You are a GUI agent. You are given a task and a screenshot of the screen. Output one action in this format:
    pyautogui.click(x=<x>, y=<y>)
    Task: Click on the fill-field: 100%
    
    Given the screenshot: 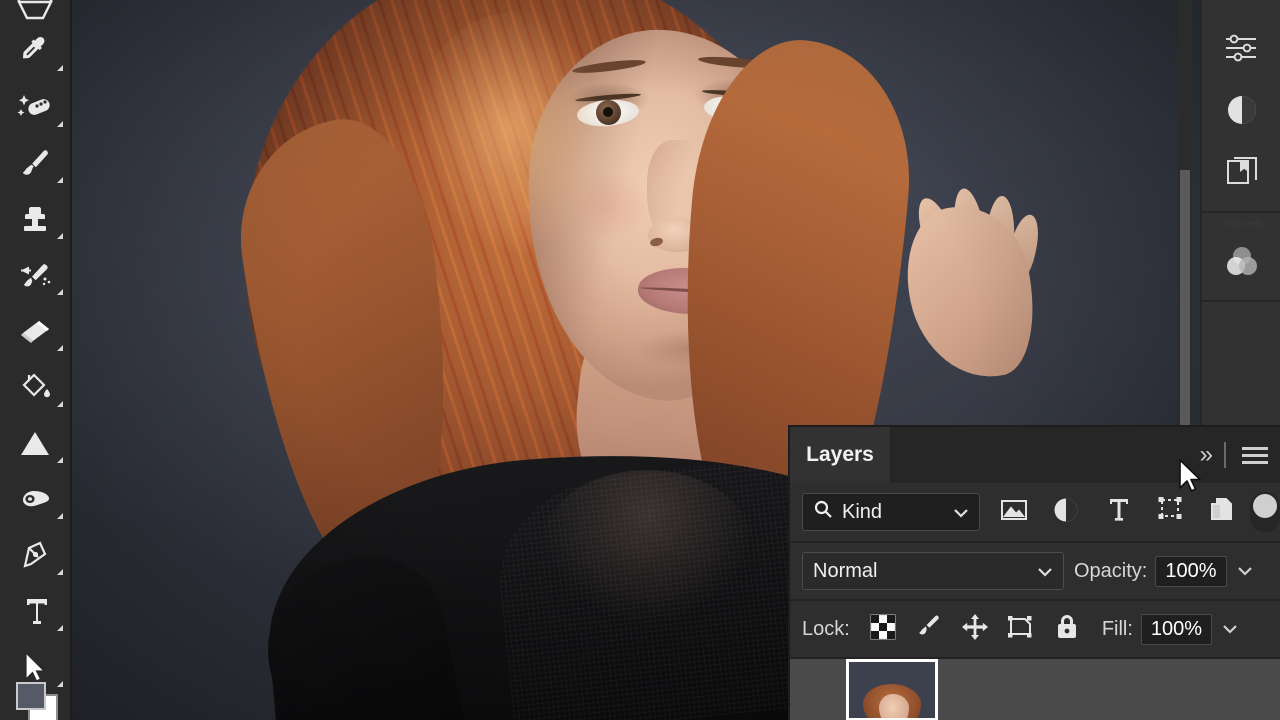 What is the action you would take?
    pyautogui.click(x=1176, y=629)
    